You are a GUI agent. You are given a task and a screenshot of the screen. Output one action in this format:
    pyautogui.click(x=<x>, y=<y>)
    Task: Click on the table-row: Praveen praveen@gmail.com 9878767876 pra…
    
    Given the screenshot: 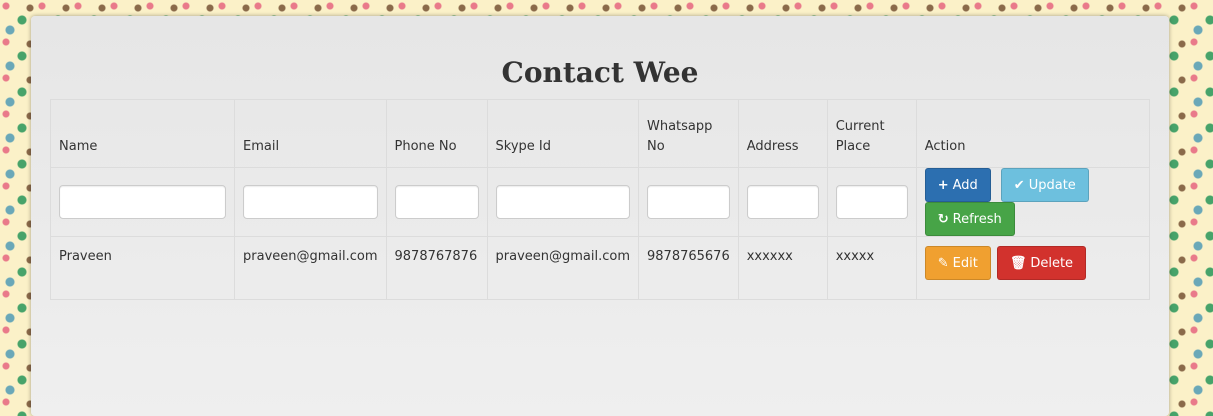 What is the action you would take?
    pyautogui.click(x=600, y=268)
    